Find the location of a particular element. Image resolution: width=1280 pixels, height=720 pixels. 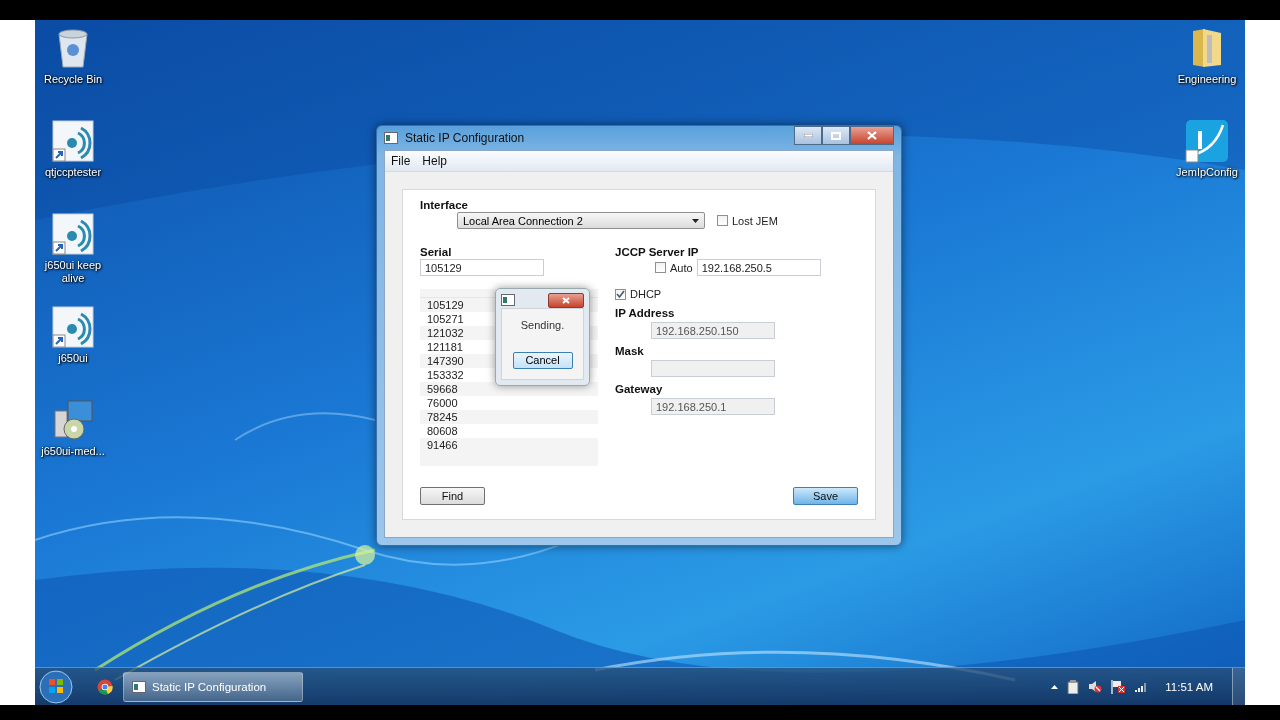

window-title: Static IP Configuration is located at coordinates (465, 138).